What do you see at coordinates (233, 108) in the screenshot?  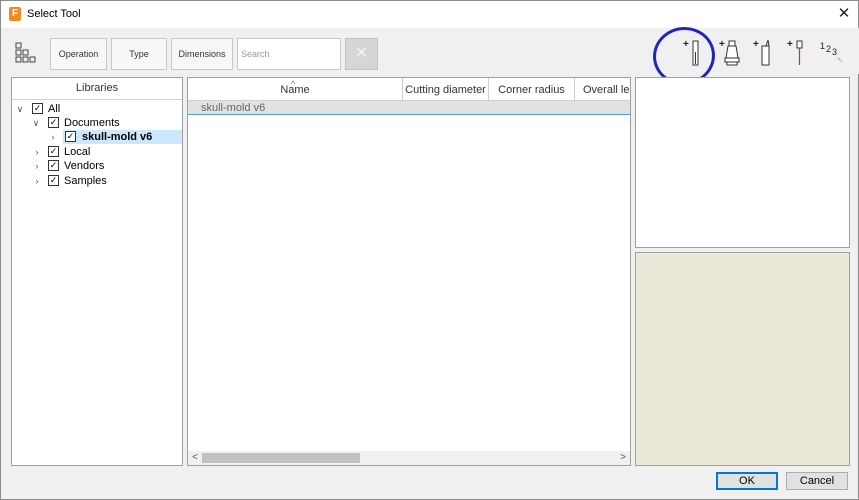 I see `group-row-label: skull-mold v6` at bounding box center [233, 108].